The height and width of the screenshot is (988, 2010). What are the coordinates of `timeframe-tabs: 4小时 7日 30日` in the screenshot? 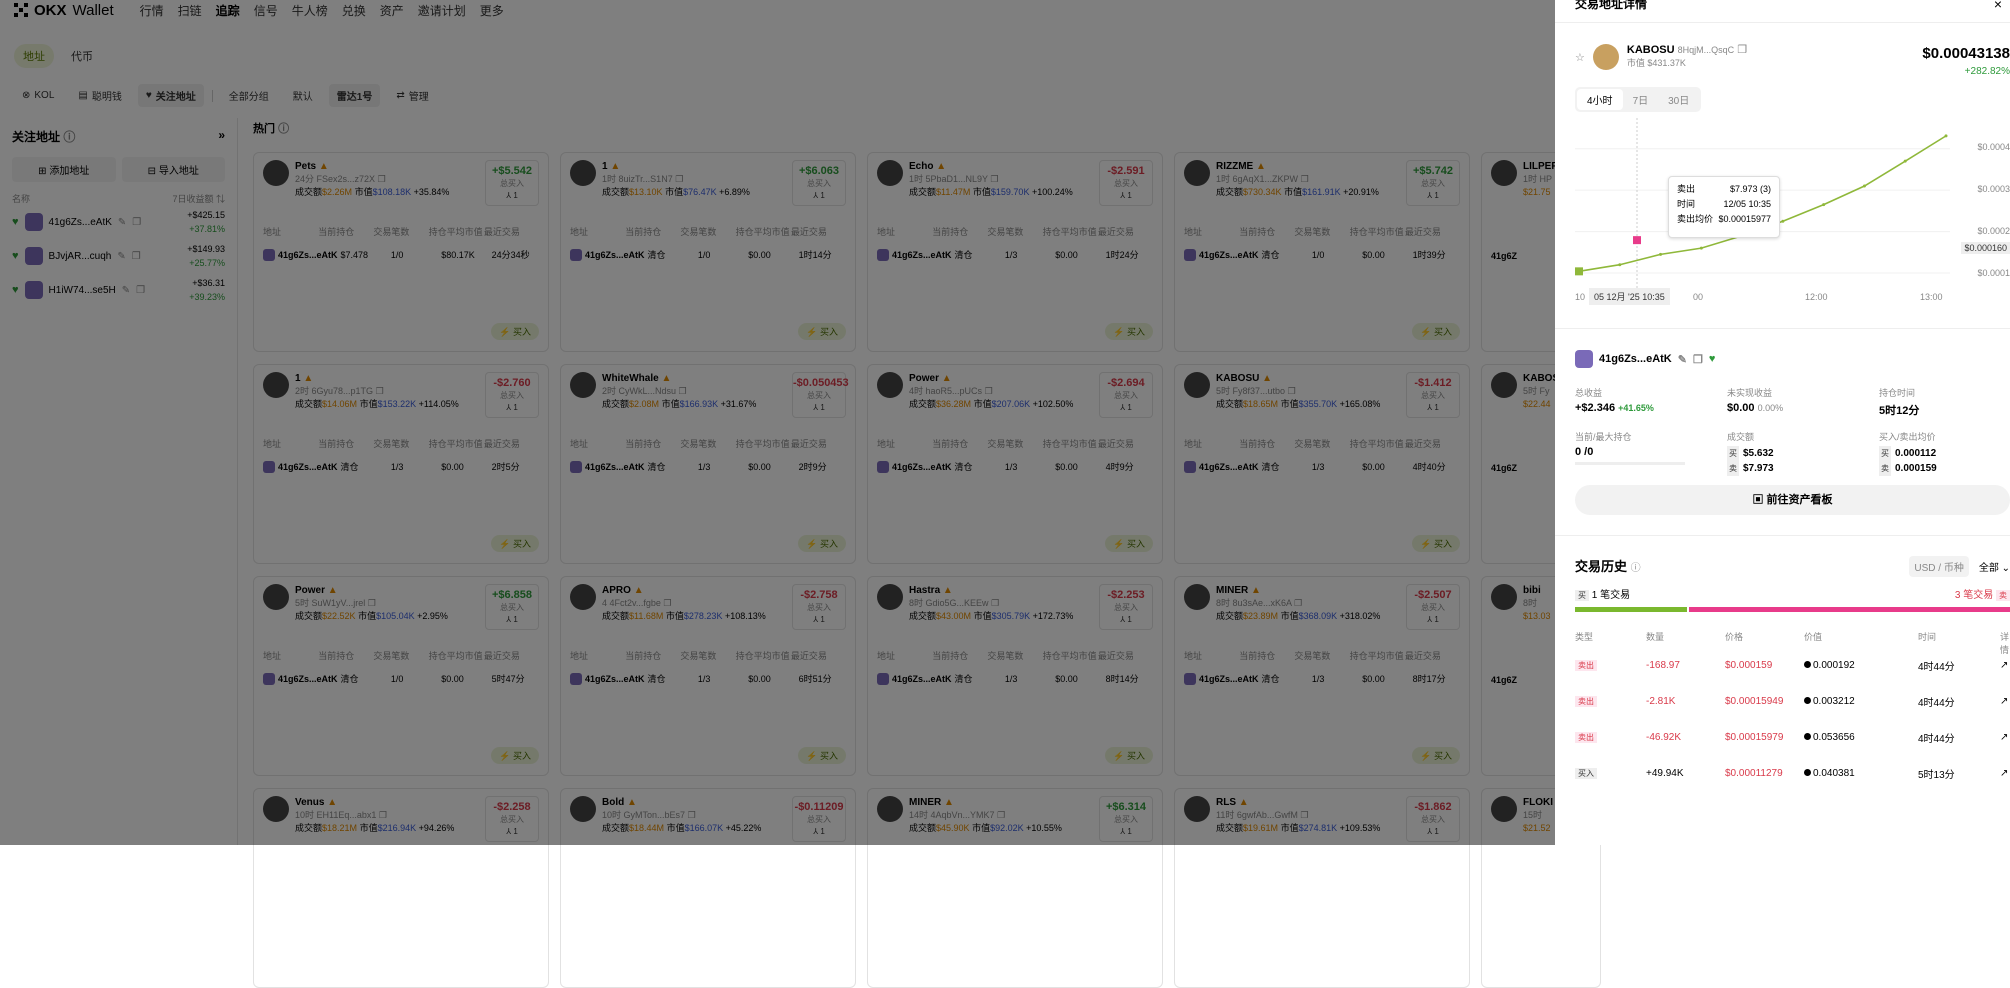 It's located at (1638, 99).